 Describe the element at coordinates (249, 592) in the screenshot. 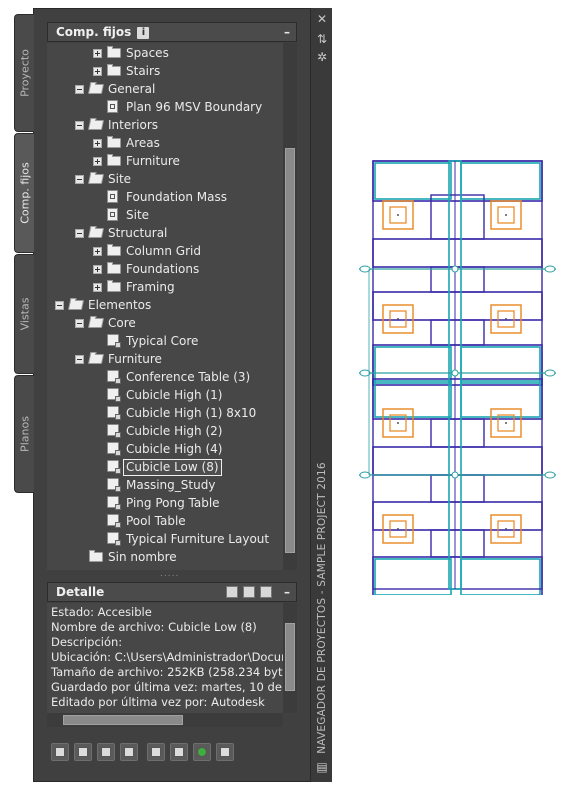

I see `detail-view-icon` at that location.